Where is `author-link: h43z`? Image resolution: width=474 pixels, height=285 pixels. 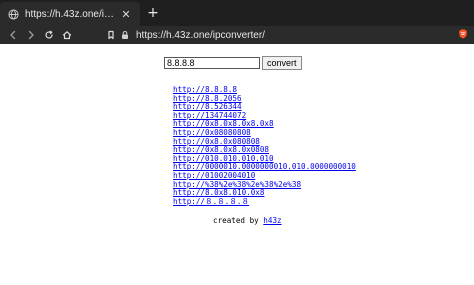
author-link: h43z is located at coordinates (272, 220).